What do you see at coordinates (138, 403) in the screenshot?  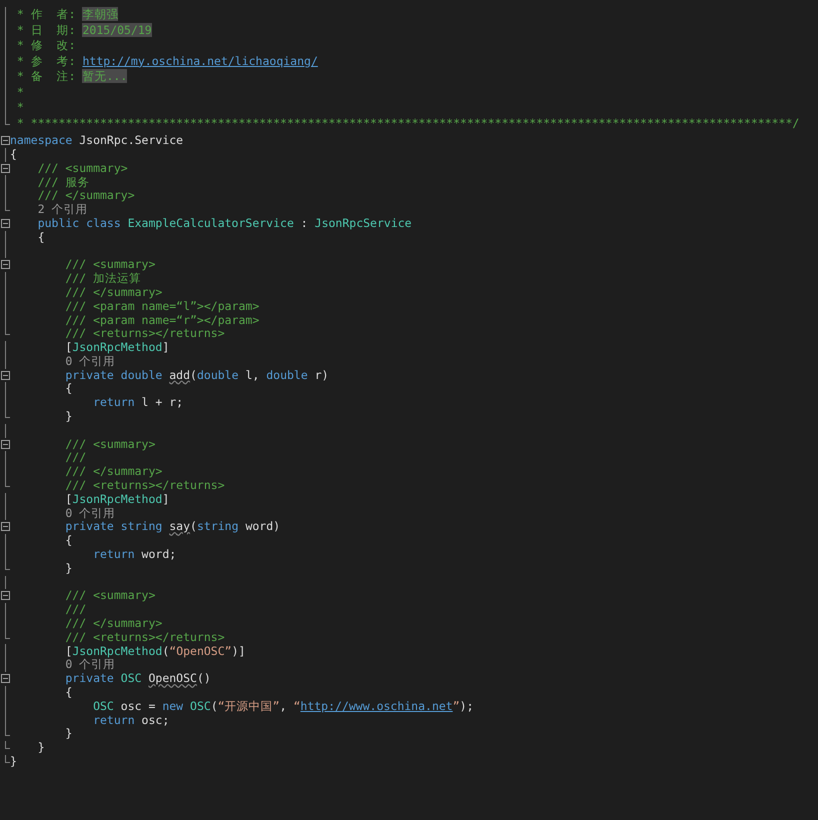 I see `code-line: return l + r;` at bounding box center [138, 403].